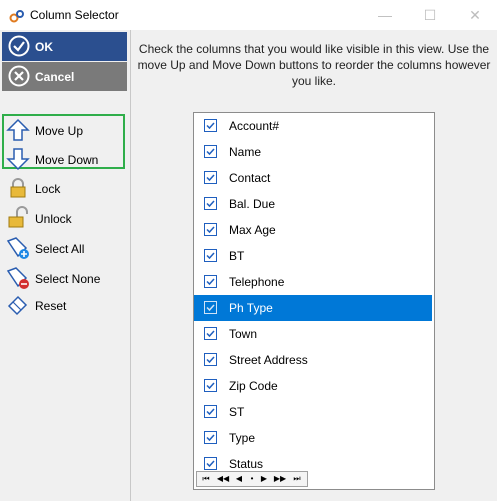 The width and height of the screenshot is (497, 501). What do you see at coordinates (313, 334) in the screenshot?
I see `column-row-town: Town` at bounding box center [313, 334].